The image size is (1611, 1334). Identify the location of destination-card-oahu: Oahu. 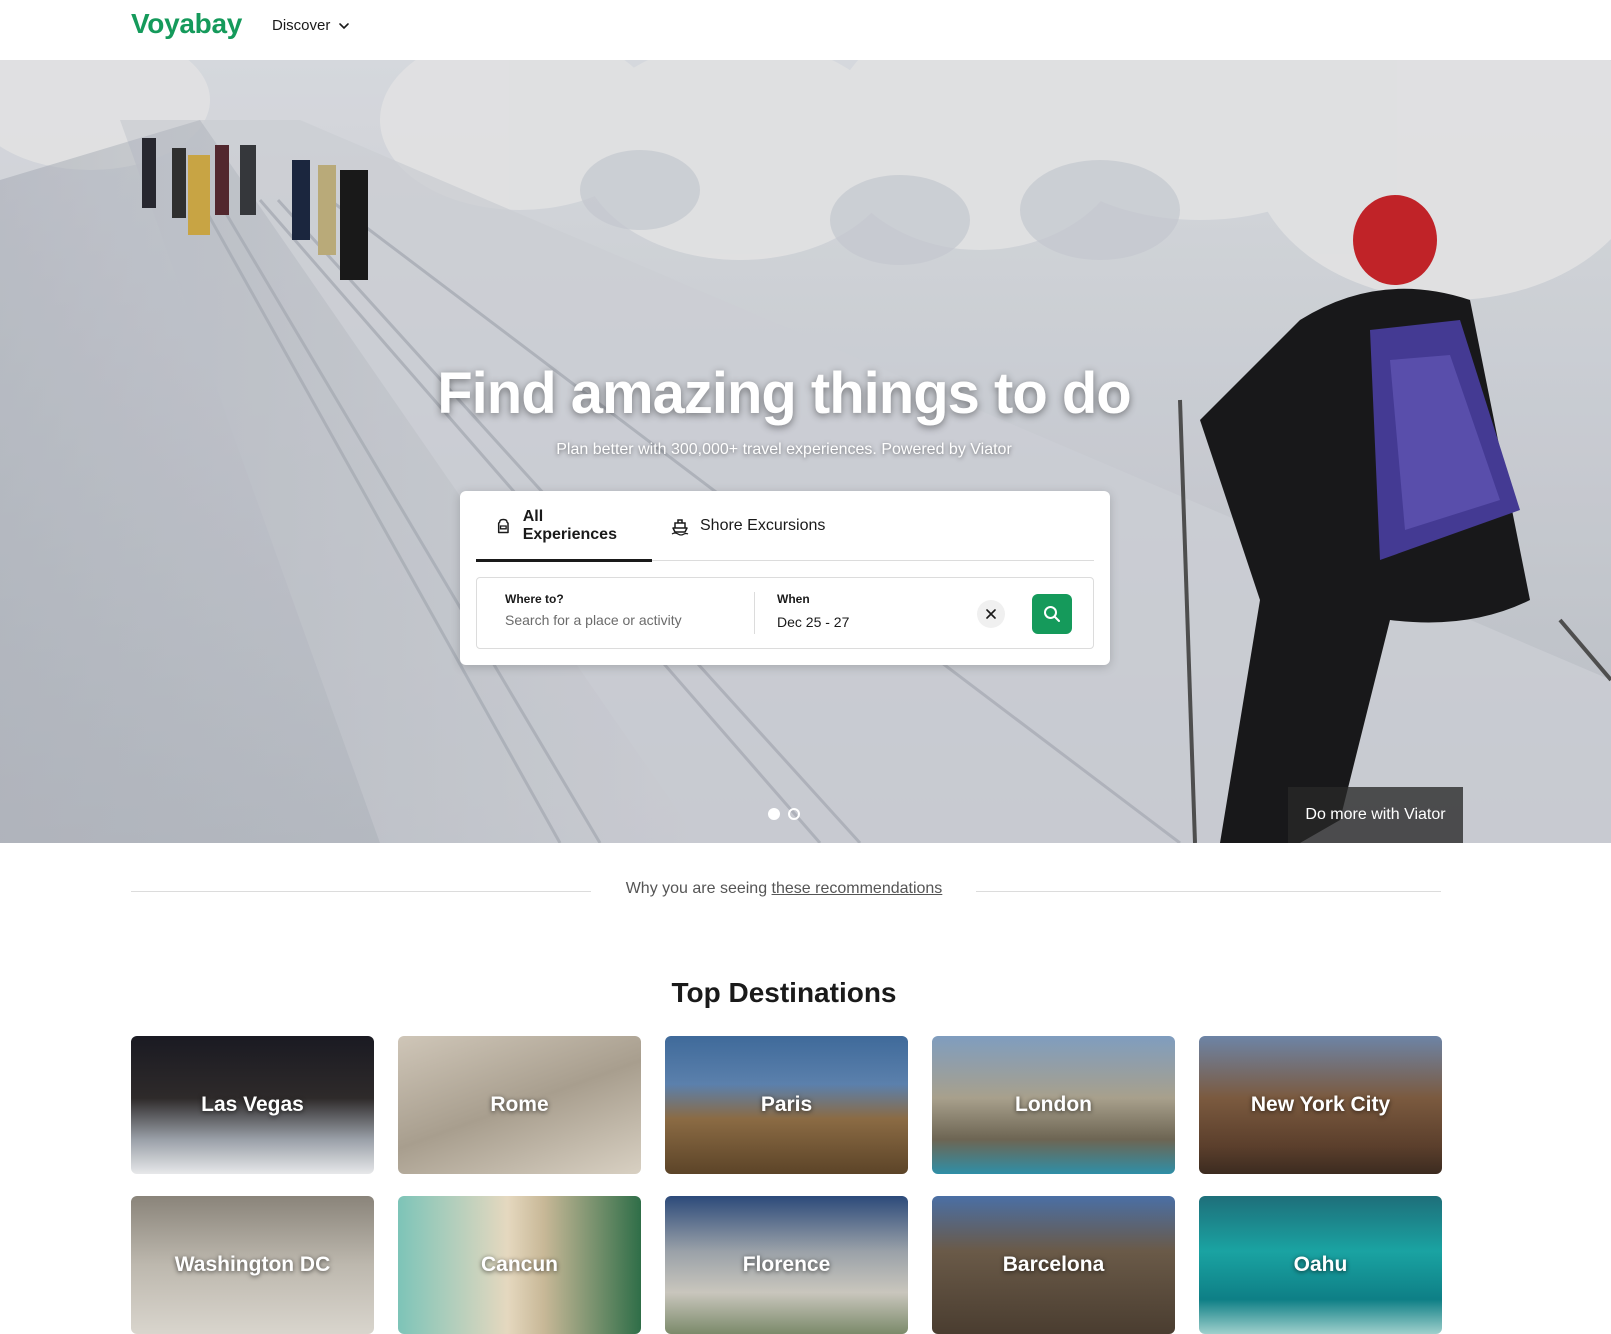
(1320, 1265).